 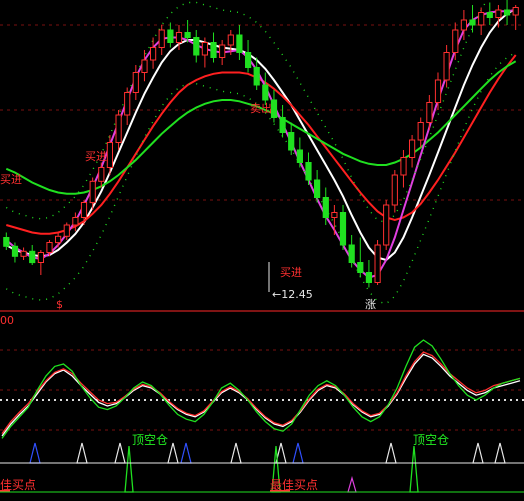 What do you see at coordinates (294, 485) in the screenshot?
I see `best-buy-label: 最佳买点` at bounding box center [294, 485].